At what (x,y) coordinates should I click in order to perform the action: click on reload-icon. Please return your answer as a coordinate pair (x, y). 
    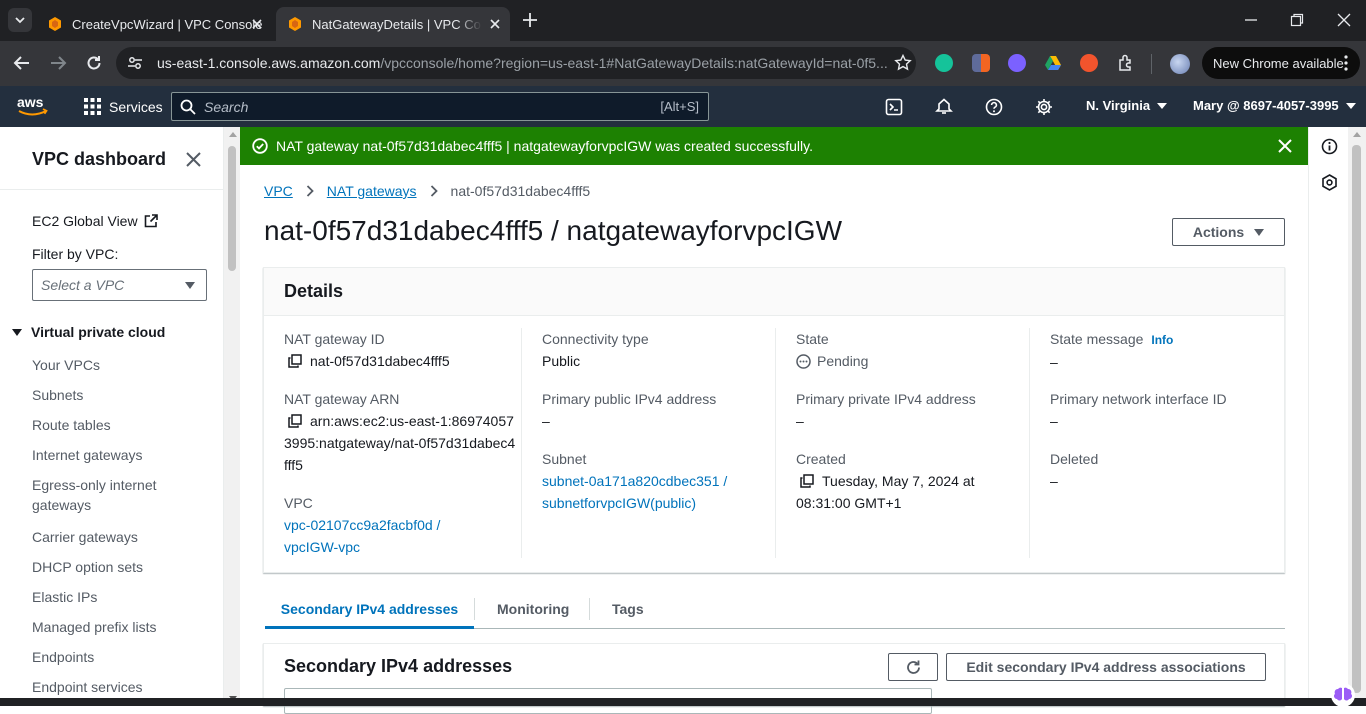
    Looking at the image, I should click on (94, 63).